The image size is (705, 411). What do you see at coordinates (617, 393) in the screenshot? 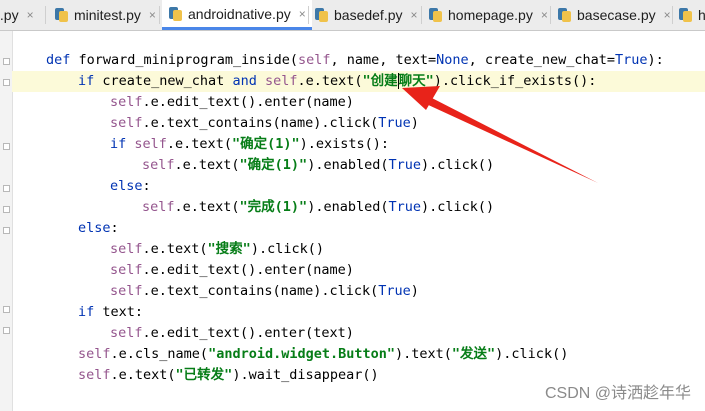
I see `watermark: CSDN @诗洒趁年华` at bounding box center [617, 393].